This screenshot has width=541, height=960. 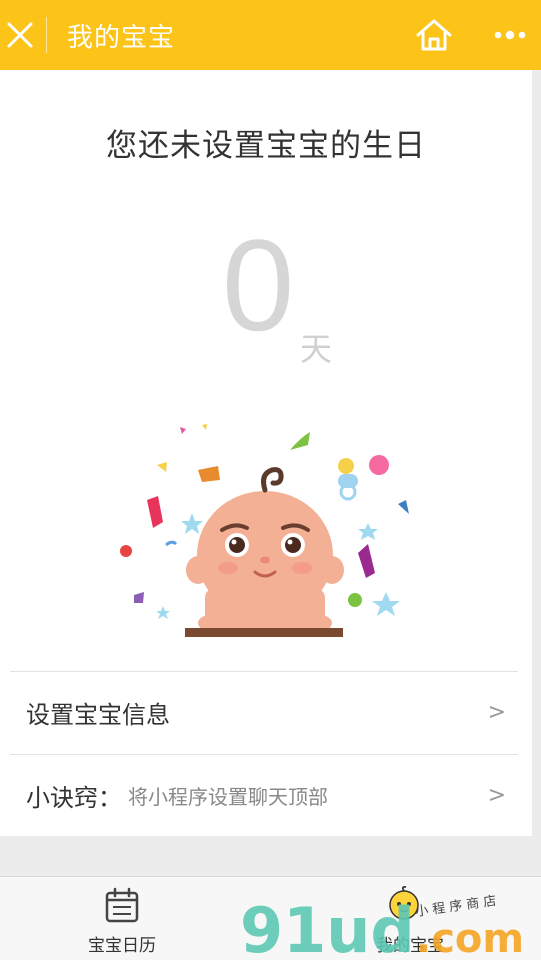 I want to click on tab-baby-calendar: 宝宝日历, so click(x=135, y=918).